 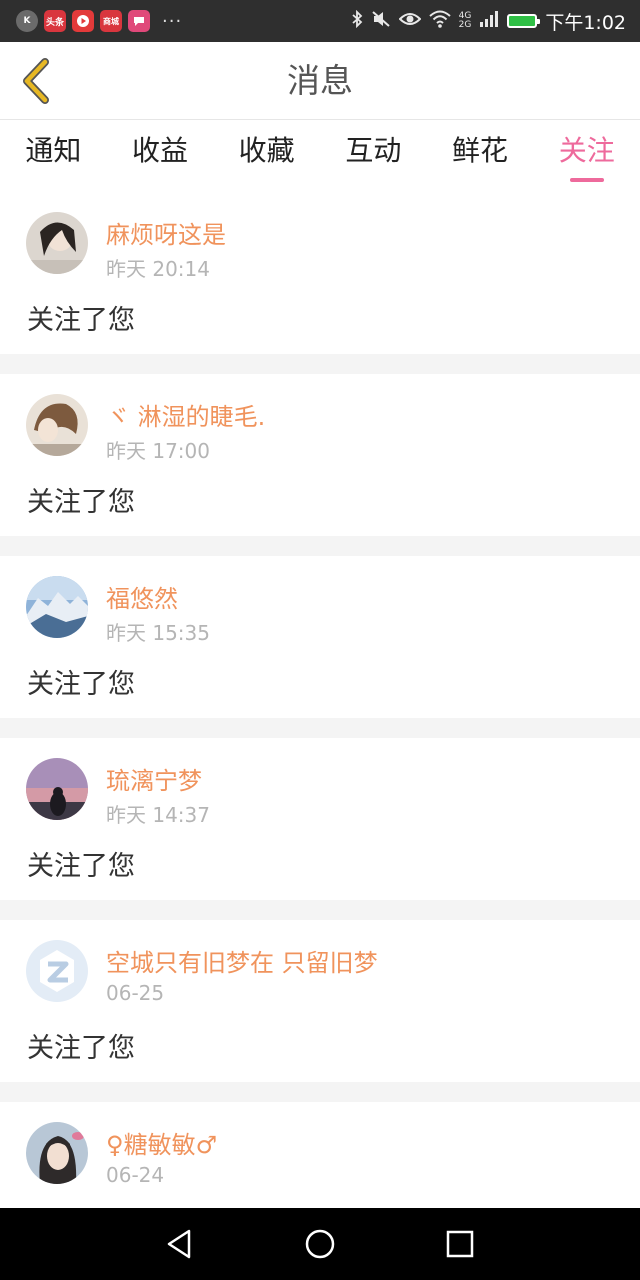 I want to click on page-title: 消息, so click(x=320, y=80).